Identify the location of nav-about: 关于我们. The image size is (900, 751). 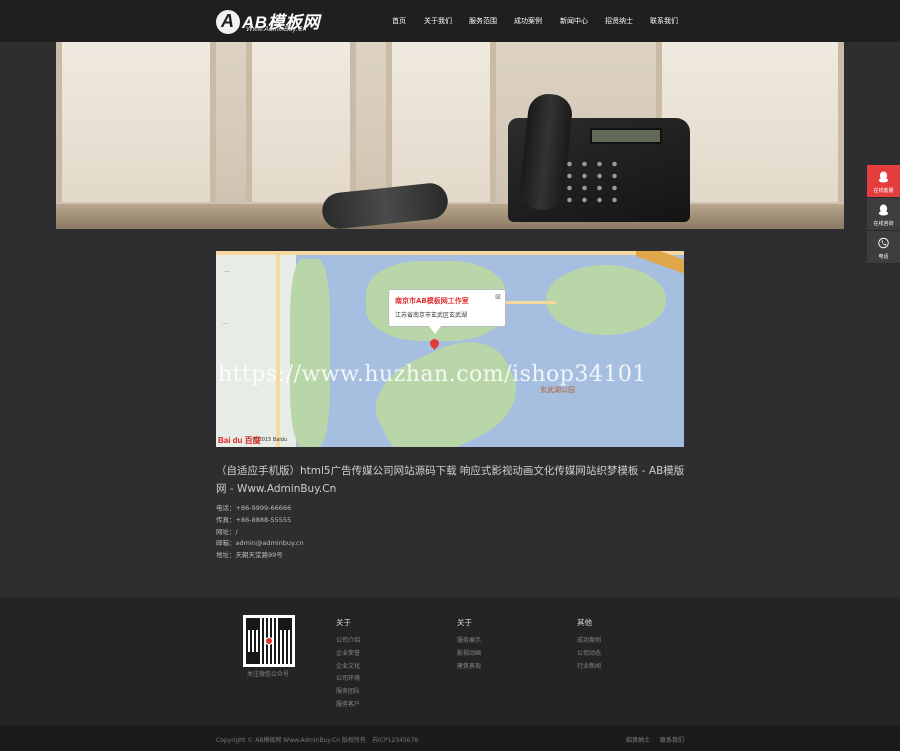
(438, 21).